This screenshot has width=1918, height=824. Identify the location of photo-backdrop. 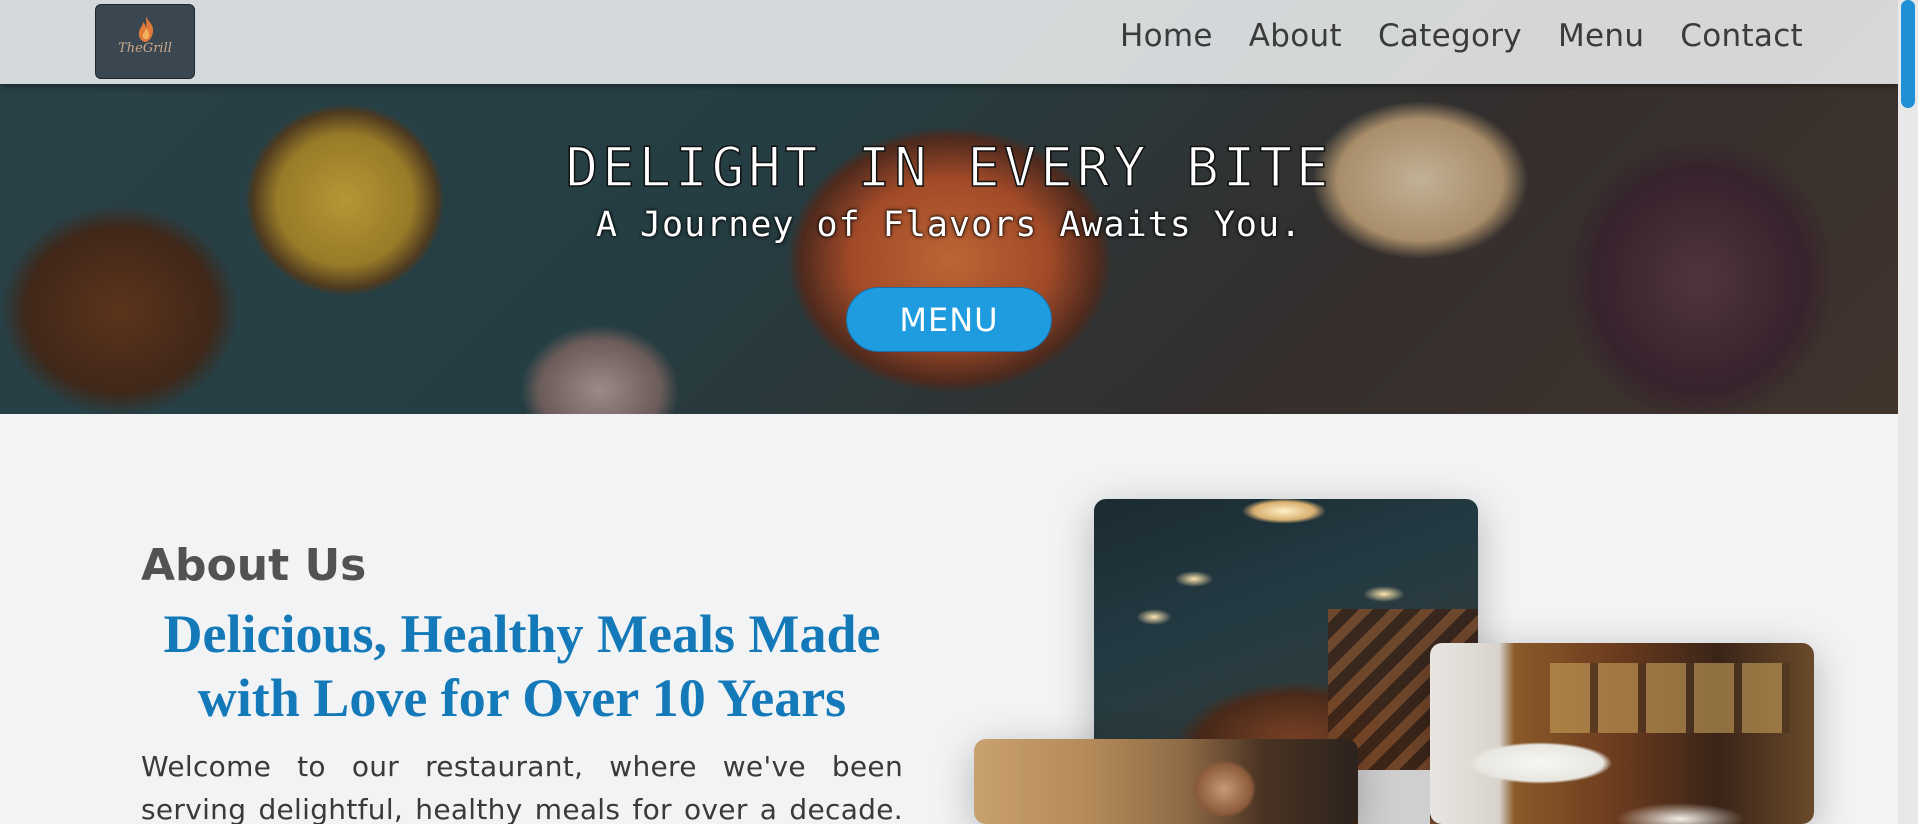
(1394, 797).